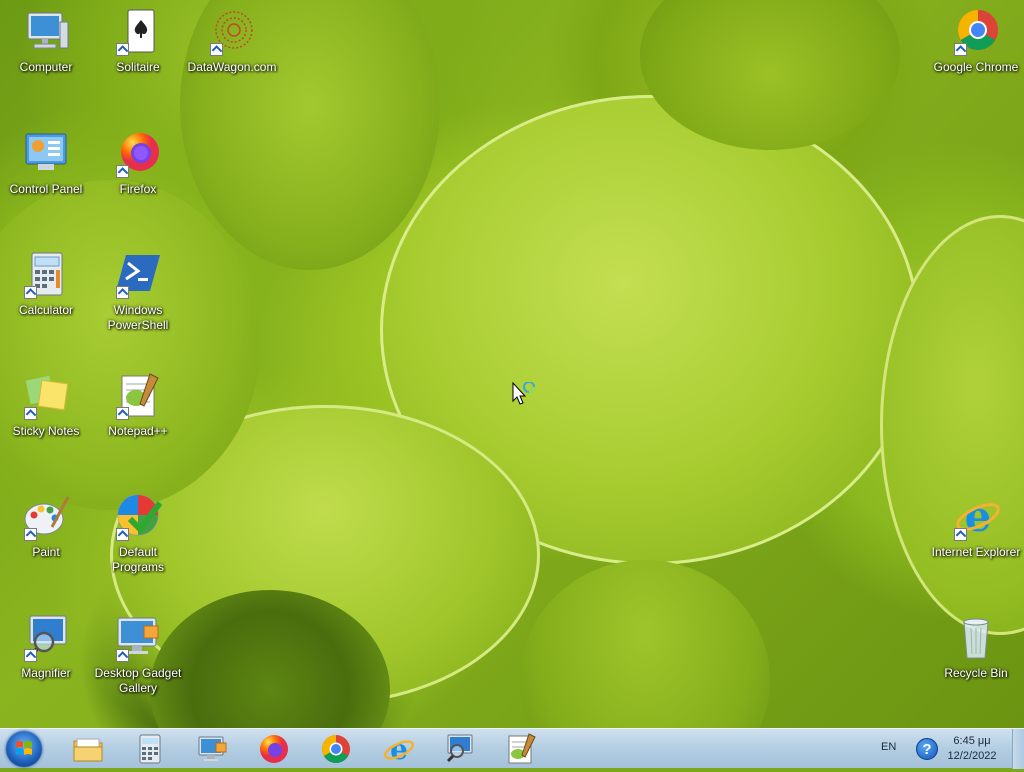 The image size is (1024, 772). Describe the element at coordinates (138, 431) in the screenshot. I see `desktop-icon-label: Notepad++` at that location.